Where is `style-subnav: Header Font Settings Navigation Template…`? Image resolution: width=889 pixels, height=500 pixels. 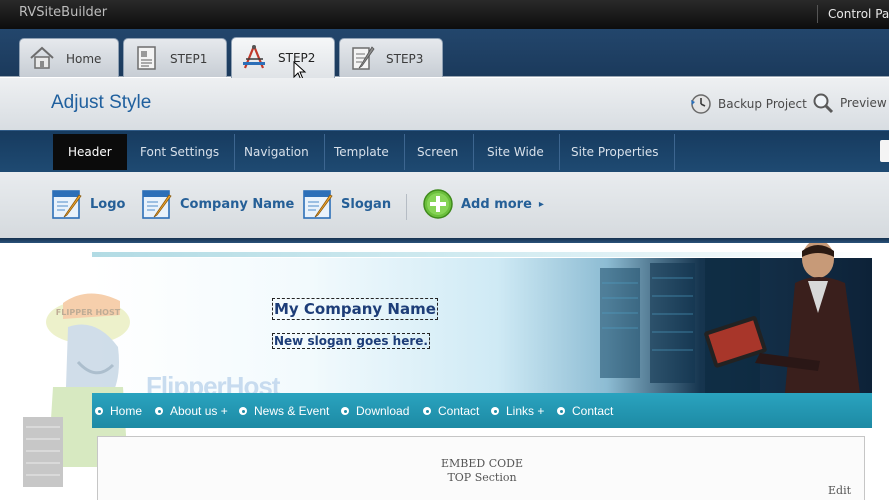
style-subnav: Header Font Settings Navigation Template… is located at coordinates (444, 151).